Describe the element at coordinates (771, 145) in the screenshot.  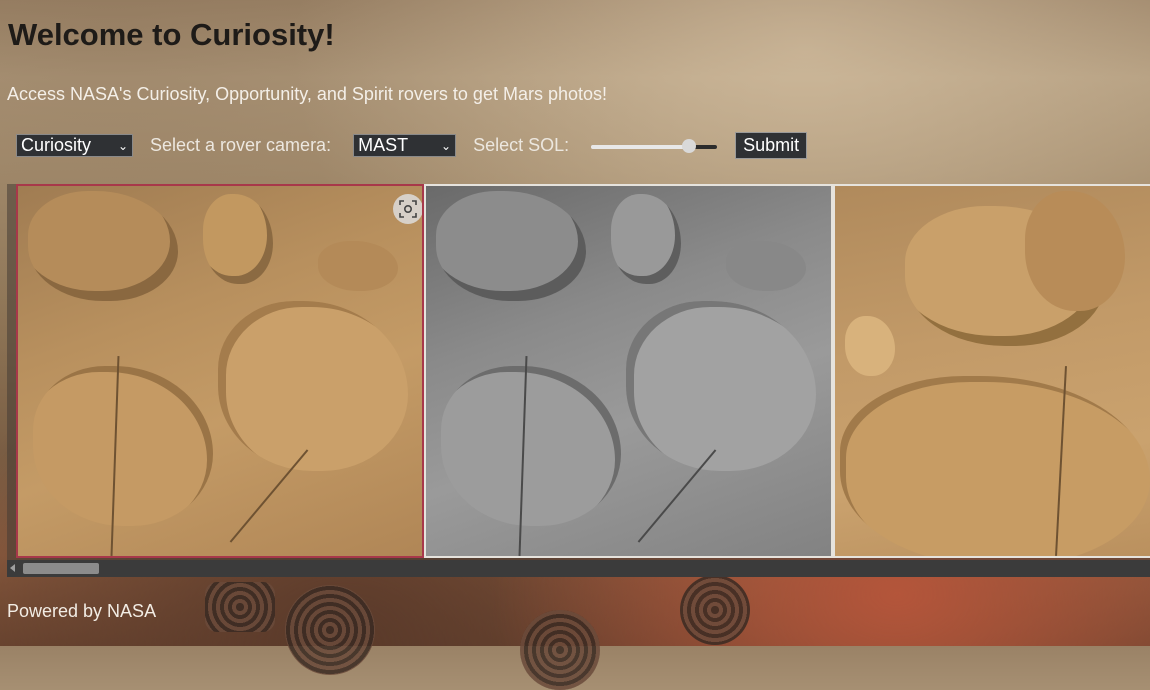
I see `submit-button: Submit` at that location.